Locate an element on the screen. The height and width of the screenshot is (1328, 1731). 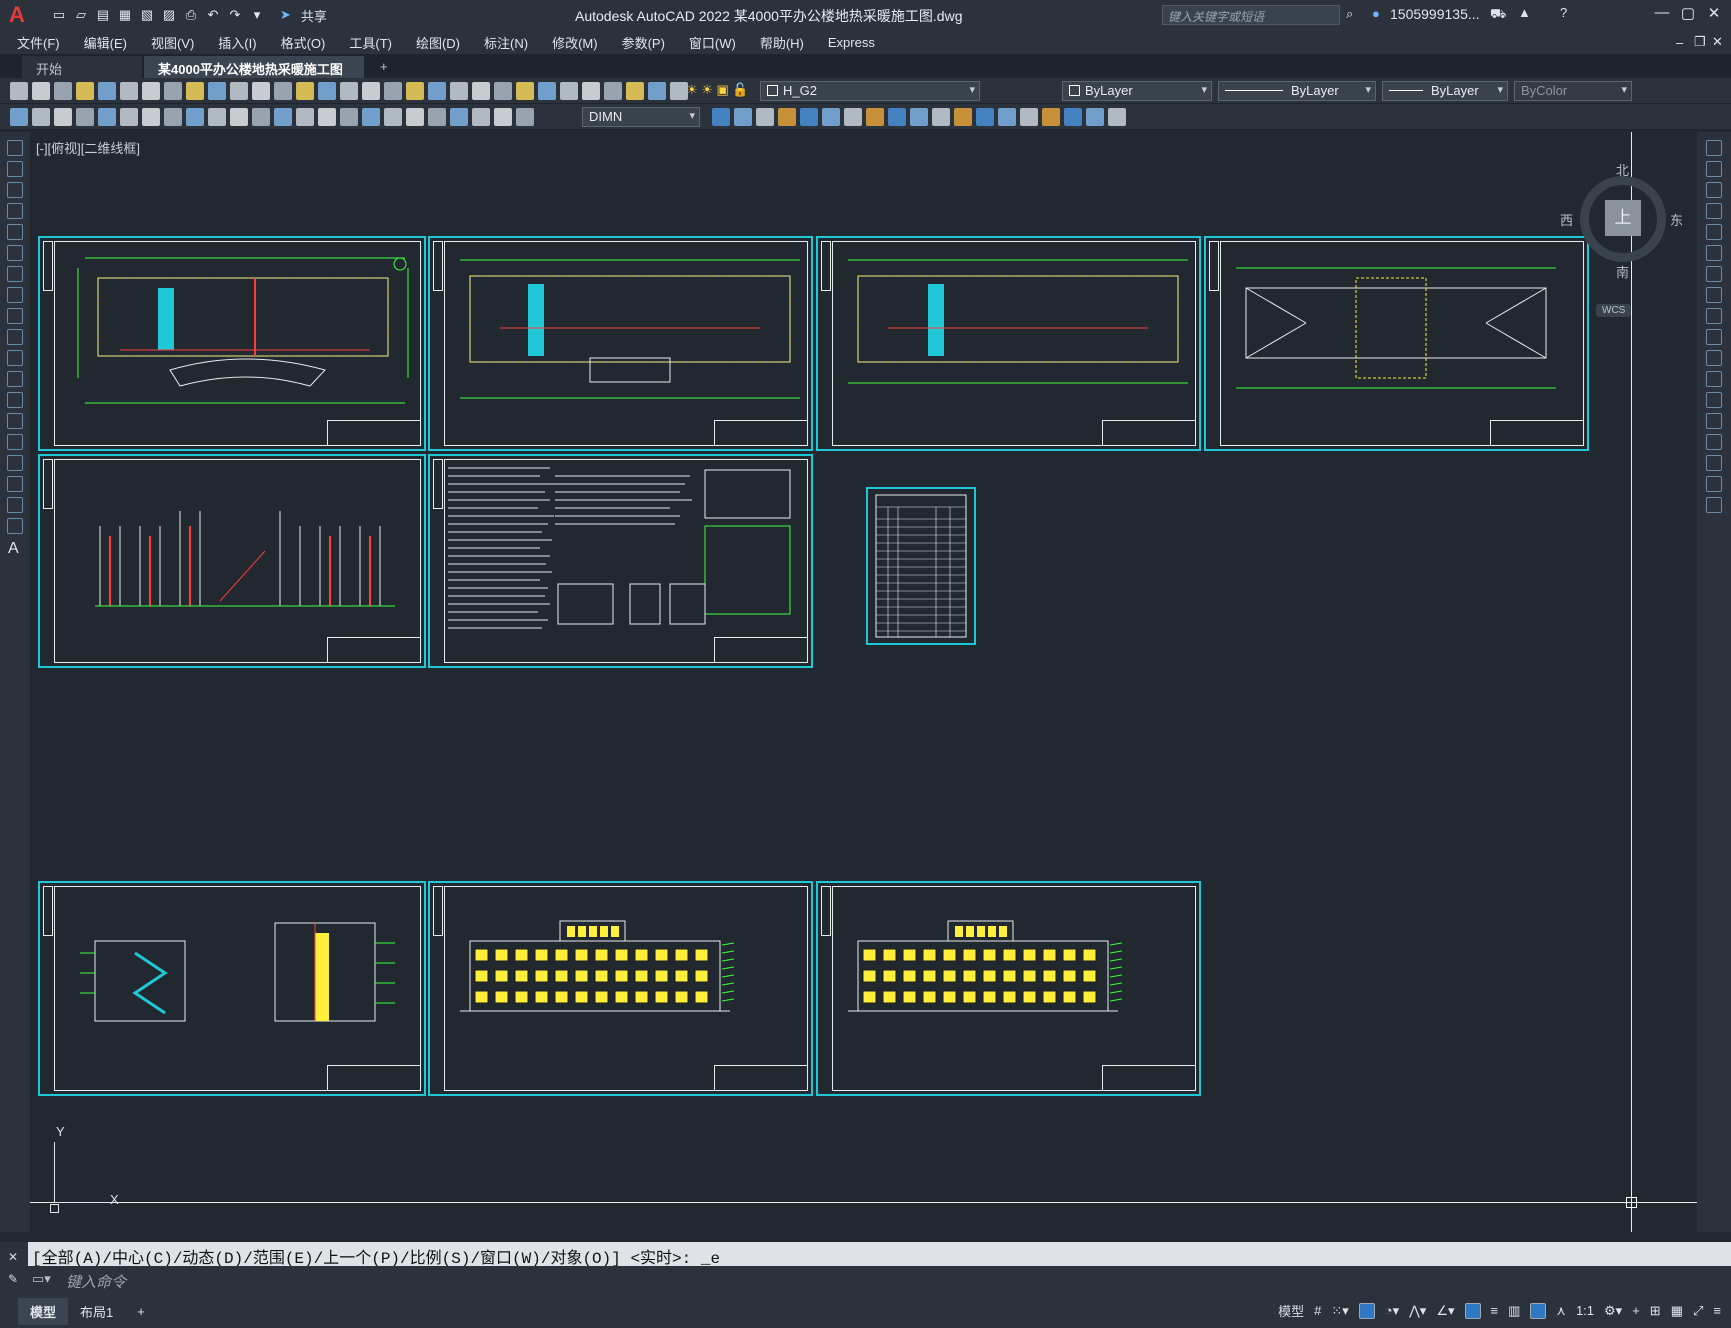
lineweight-dropdown: ByLayer ▾ is located at coordinates (1445, 91).